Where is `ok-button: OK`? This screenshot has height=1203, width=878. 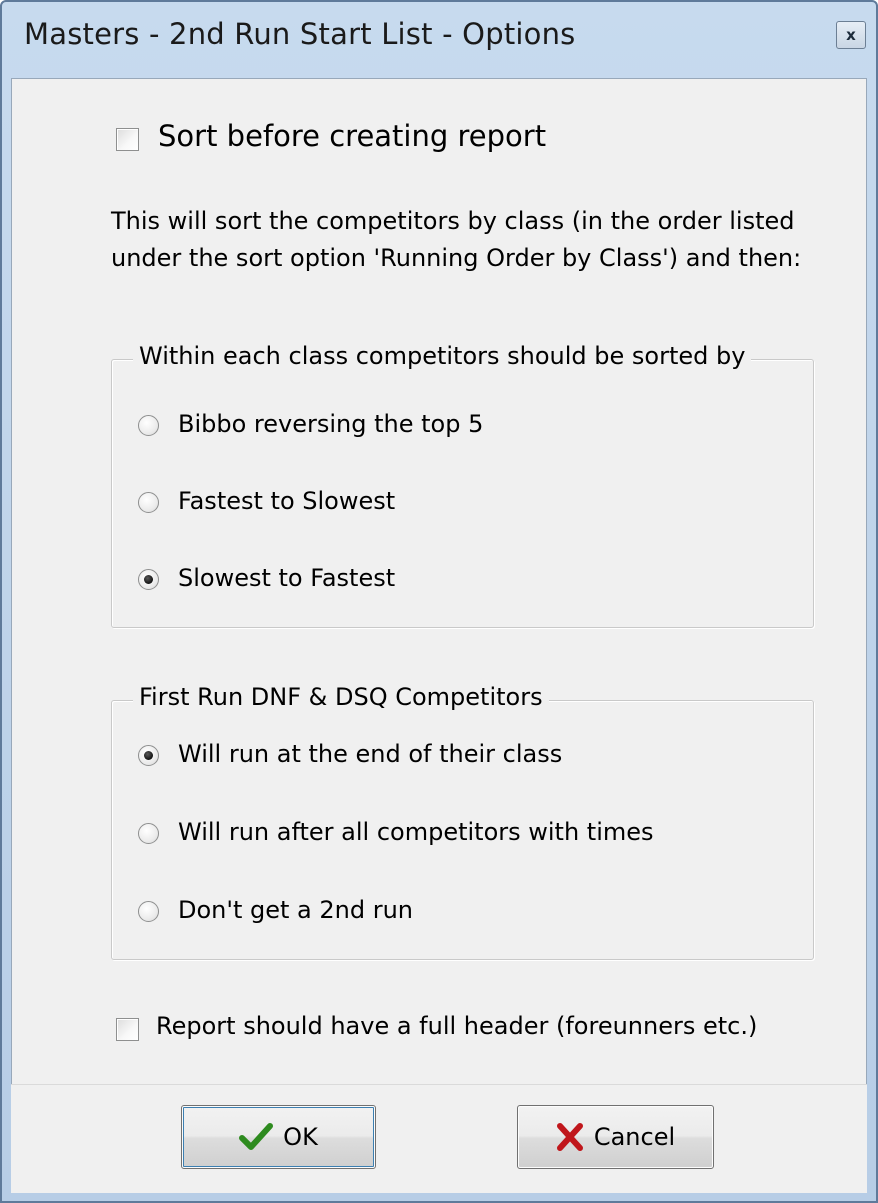 ok-button: OK is located at coordinates (278, 1137).